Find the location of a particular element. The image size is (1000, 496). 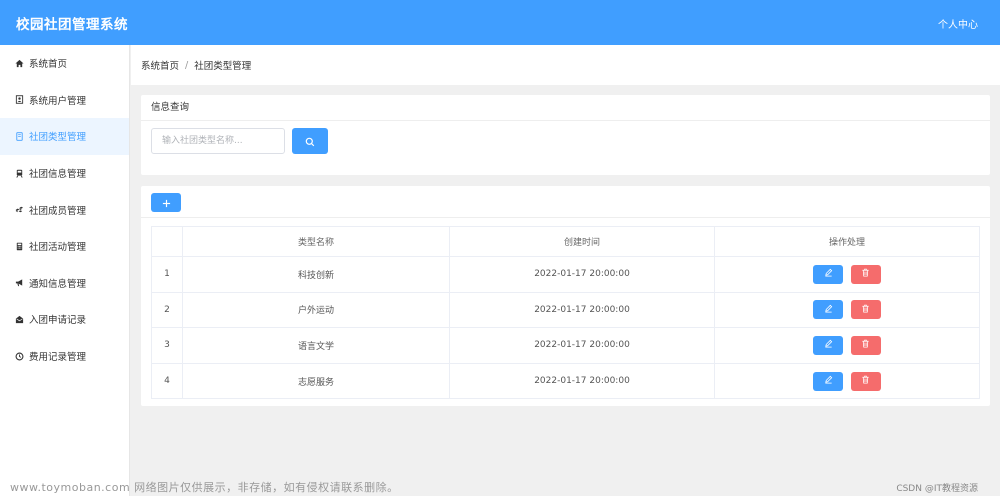

search-panel-title: 信息查询 is located at coordinates (565, 108).